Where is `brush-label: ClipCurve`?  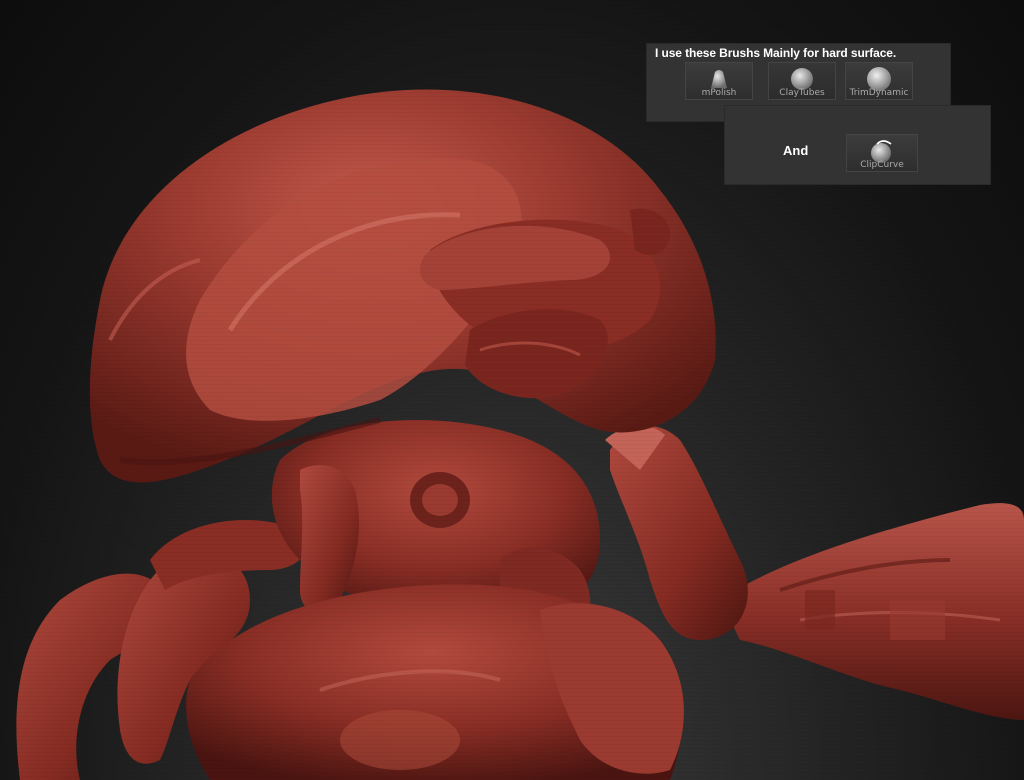
brush-label: ClipCurve is located at coordinates (882, 165).